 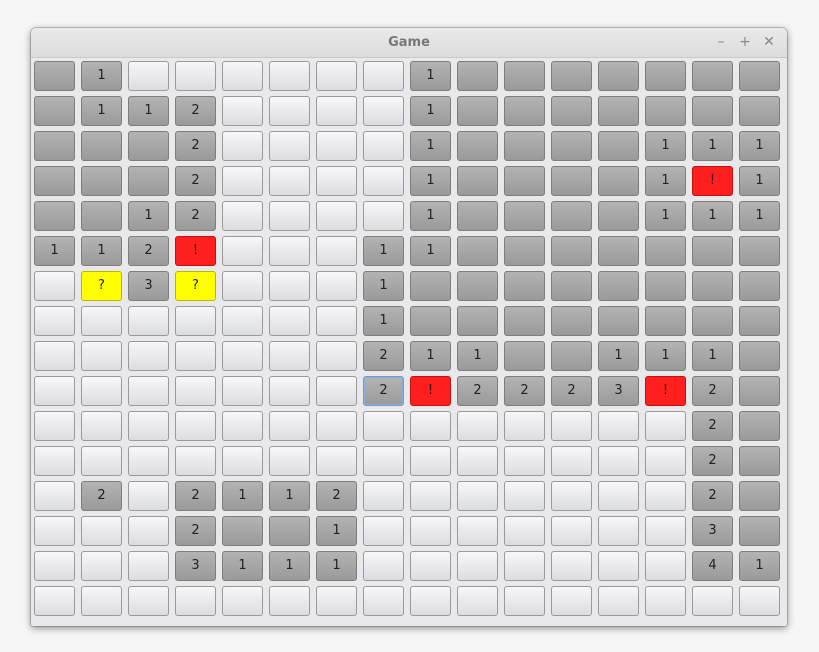 What do you see at coordinates (101, 286) in the screenshot?
I see `cell-question: ?` at bounding box center [101, 286].